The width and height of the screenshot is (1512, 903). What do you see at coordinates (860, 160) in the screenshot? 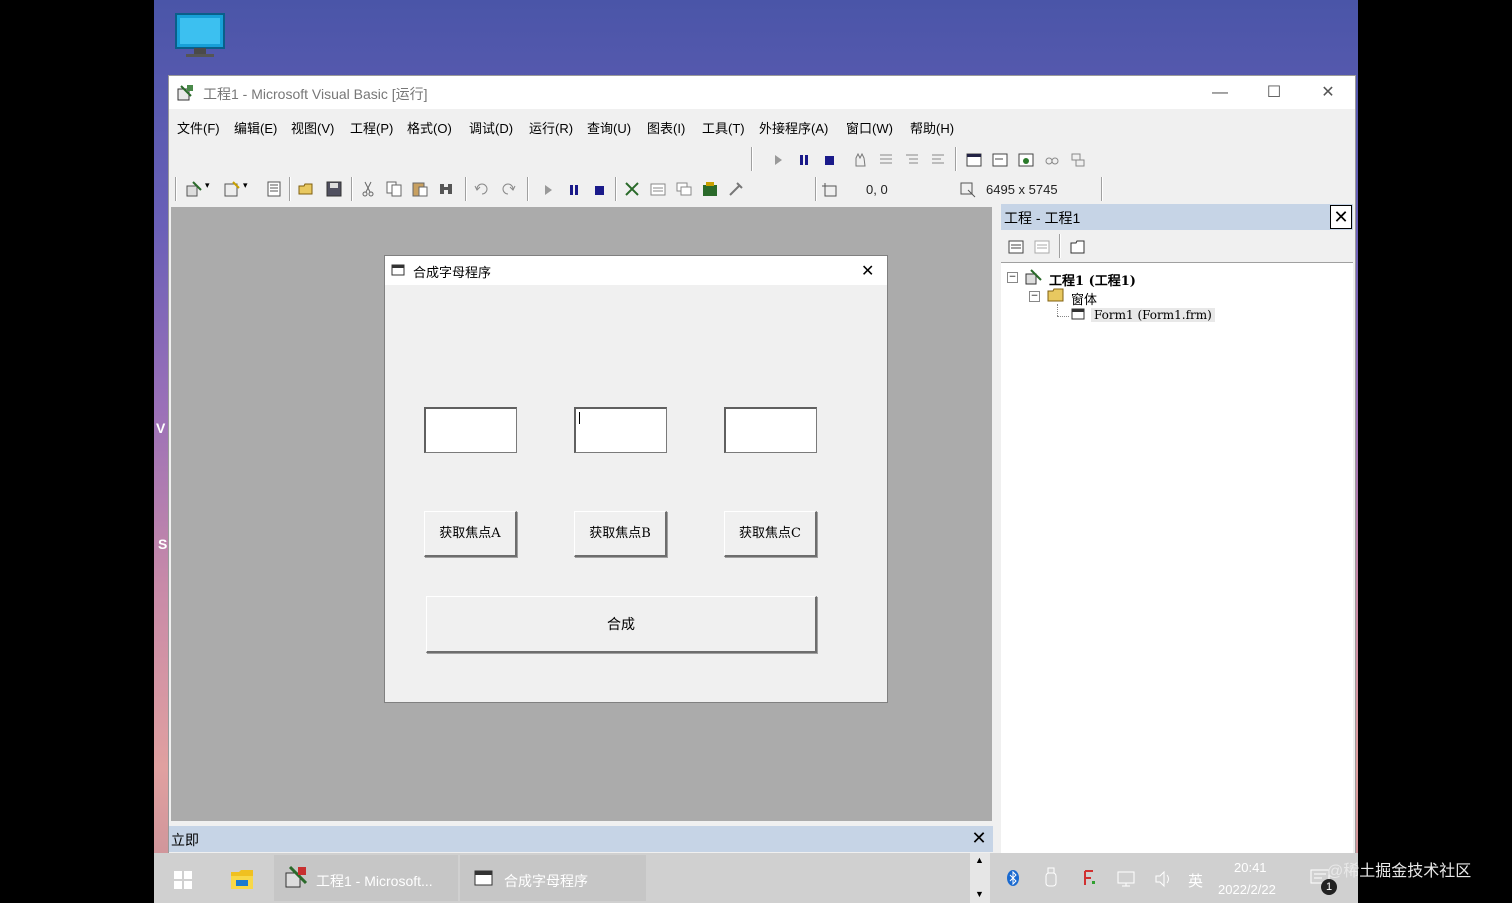
I see `toggle-breakpoint-icon` at bounding box center [860, 160].